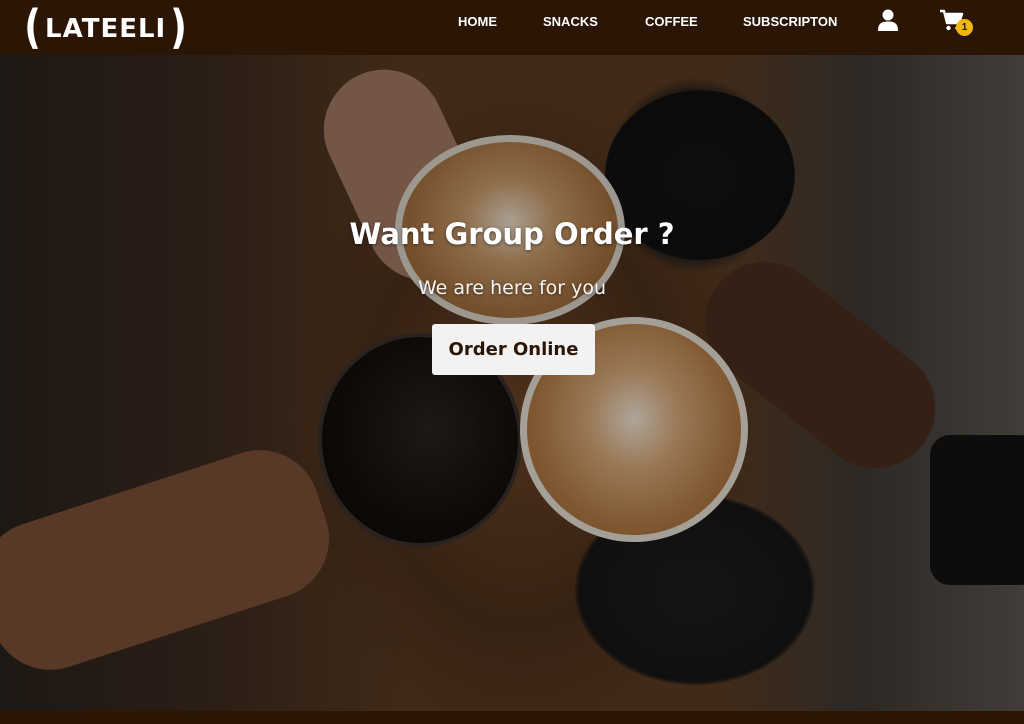  Describe the element at coordinates (513, 349) in the screenshot. I see `order-online-button: Order Online` at that location.